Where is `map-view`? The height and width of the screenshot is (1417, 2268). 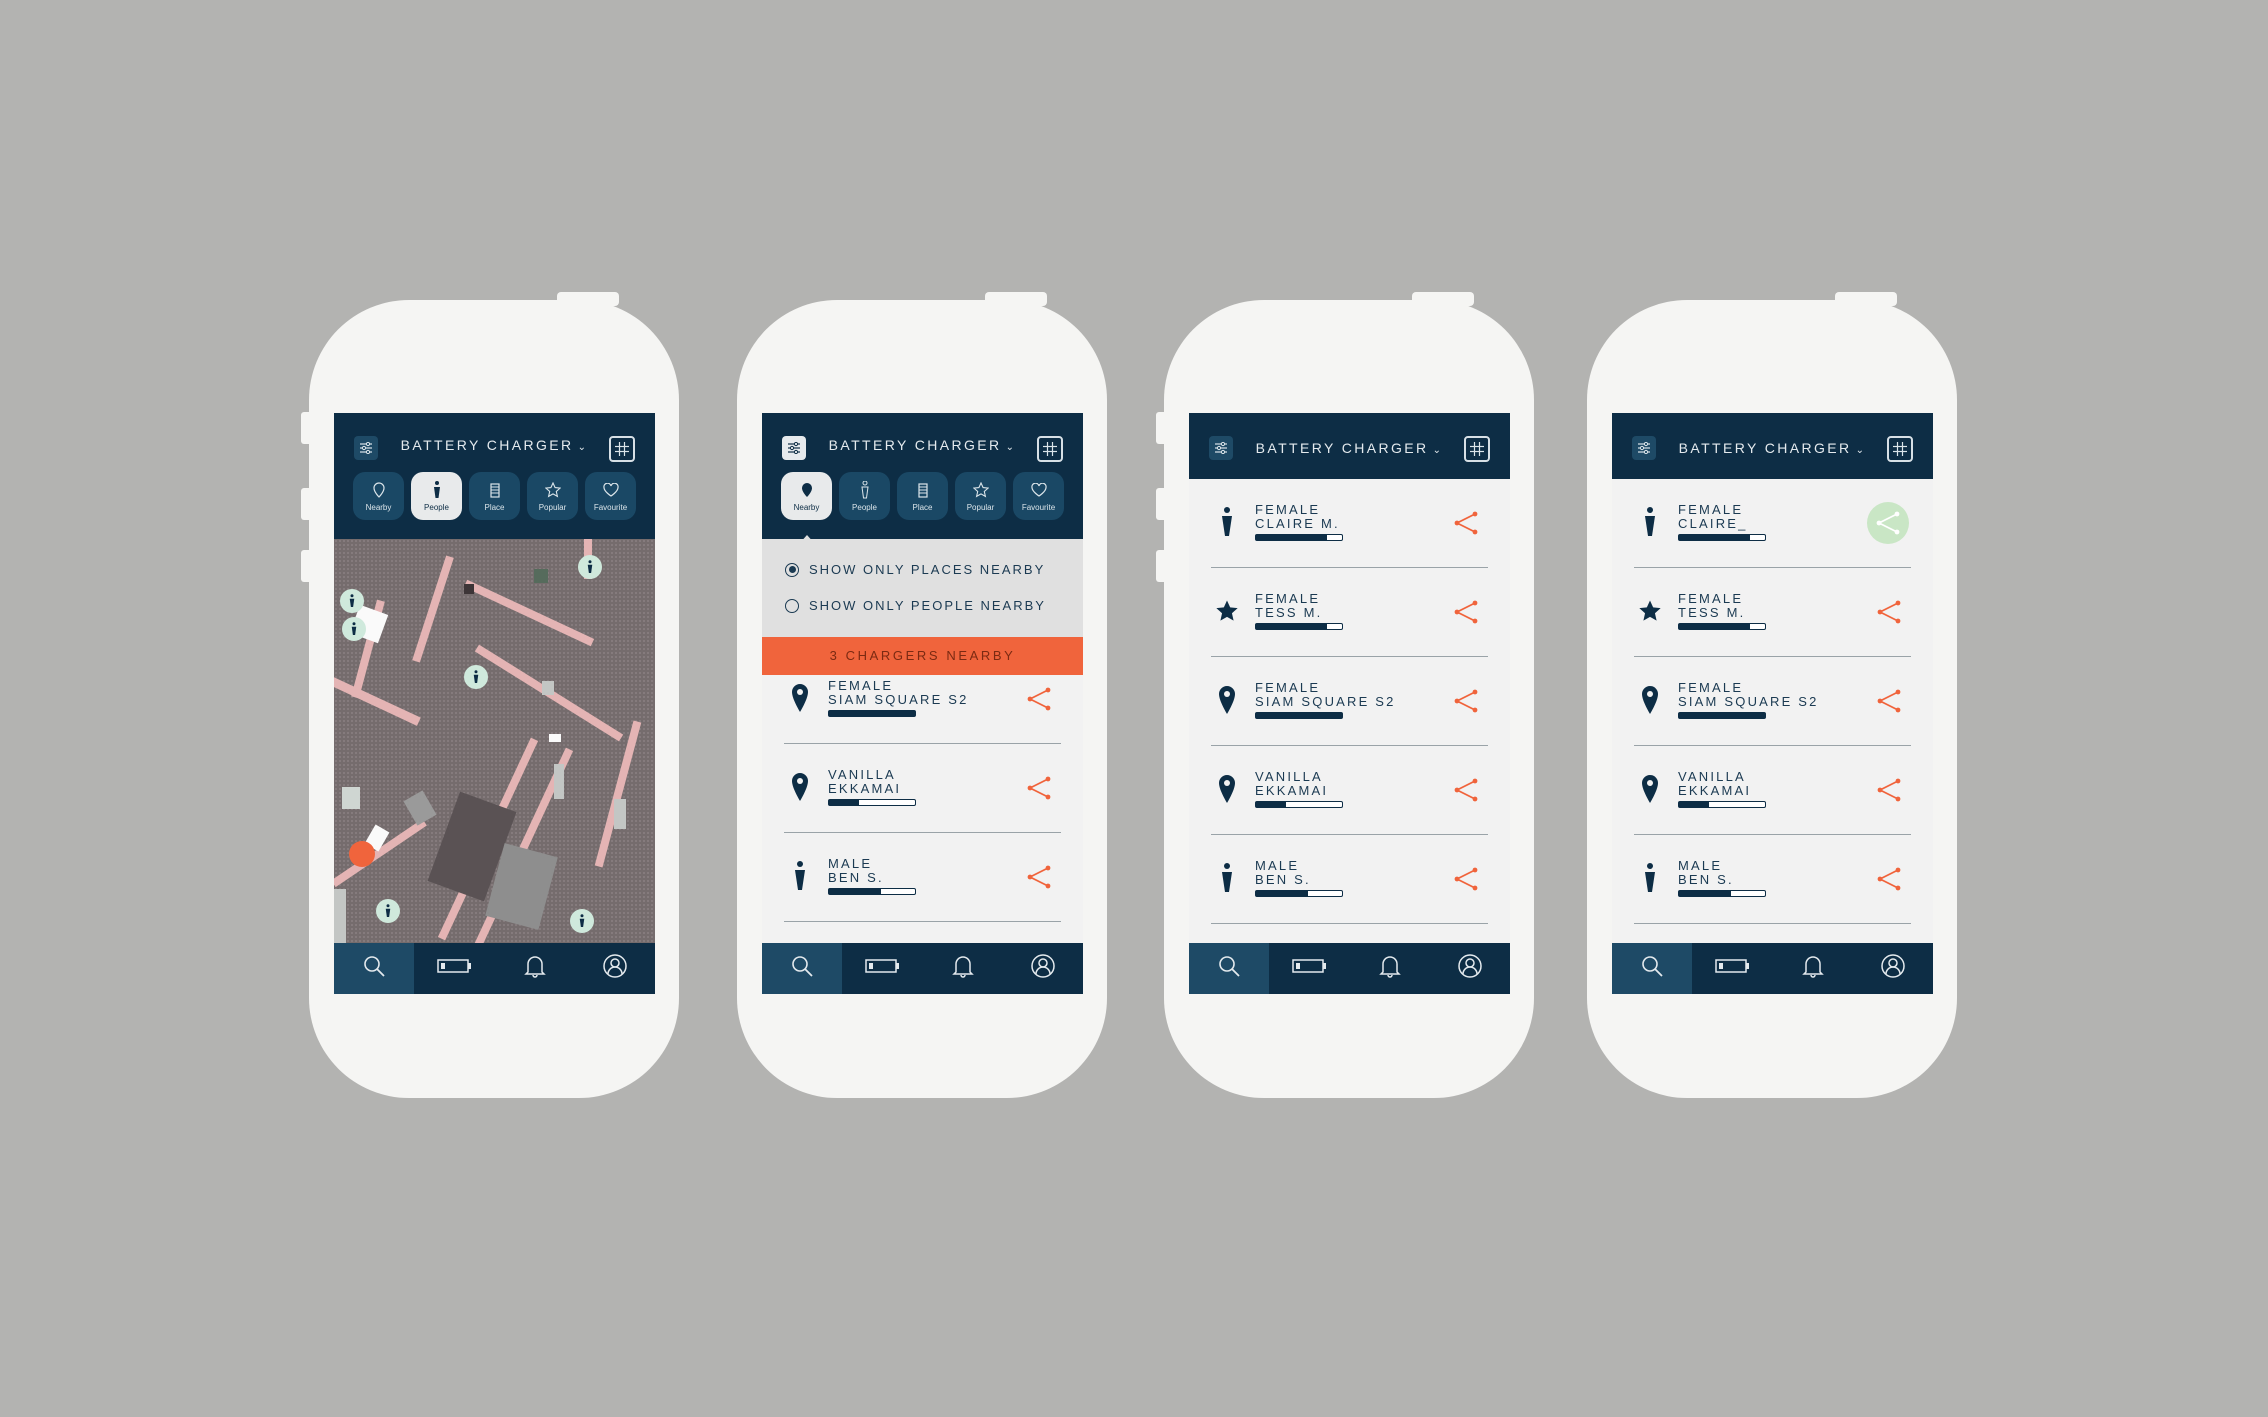 map-view is located at coordinates (494, 745).